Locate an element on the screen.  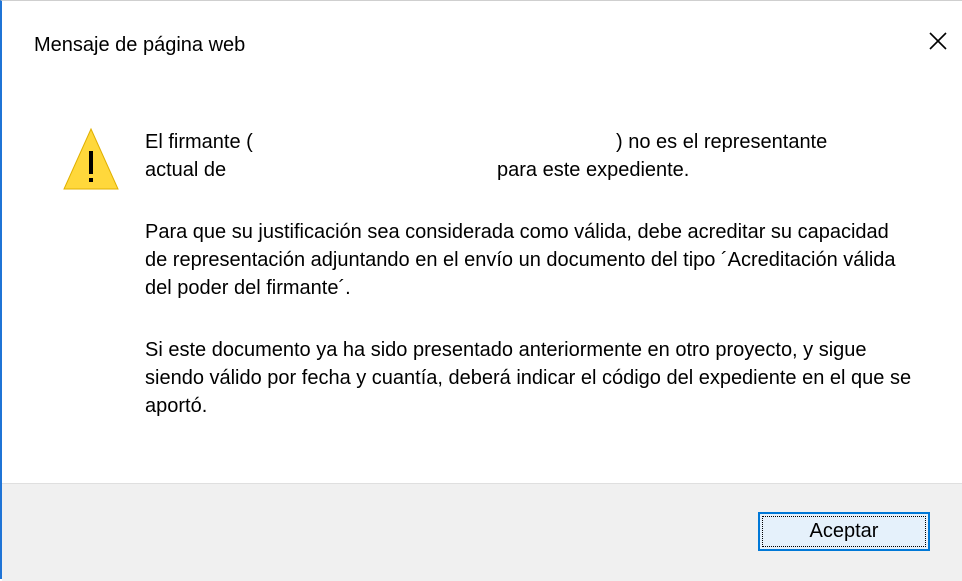
close-button is located at coordinates (938, 41).